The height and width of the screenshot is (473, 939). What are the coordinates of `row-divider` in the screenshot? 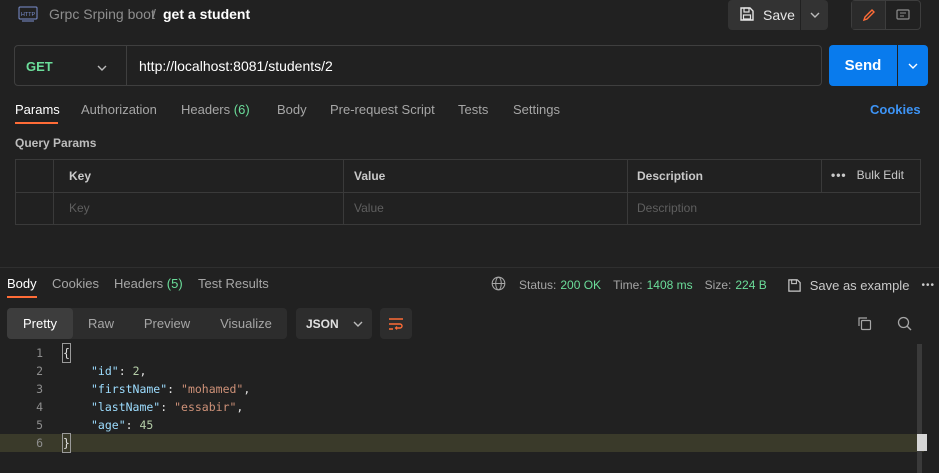 It's located at (468, 192).